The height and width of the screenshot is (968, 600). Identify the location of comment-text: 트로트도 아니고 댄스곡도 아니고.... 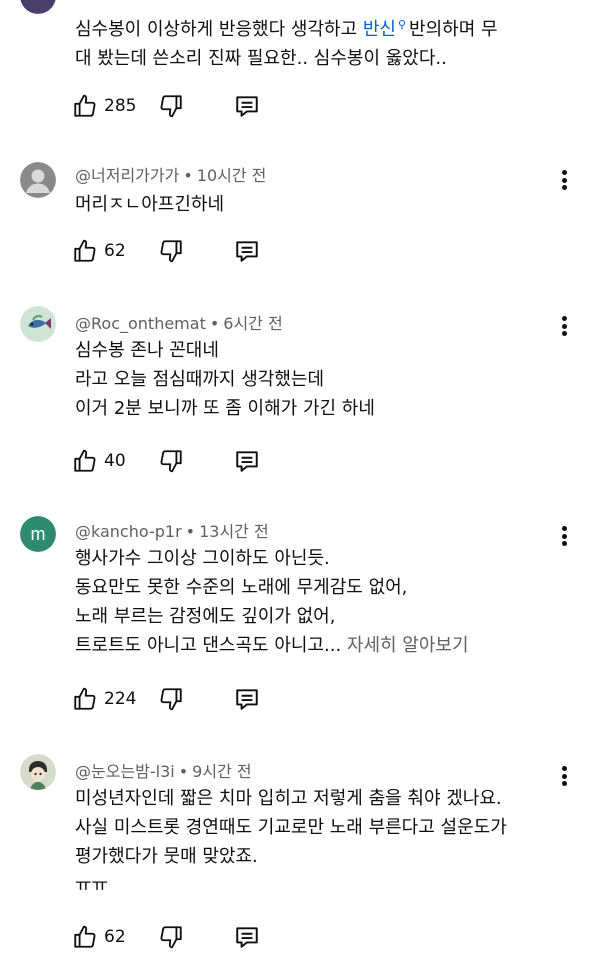
(211, 645).